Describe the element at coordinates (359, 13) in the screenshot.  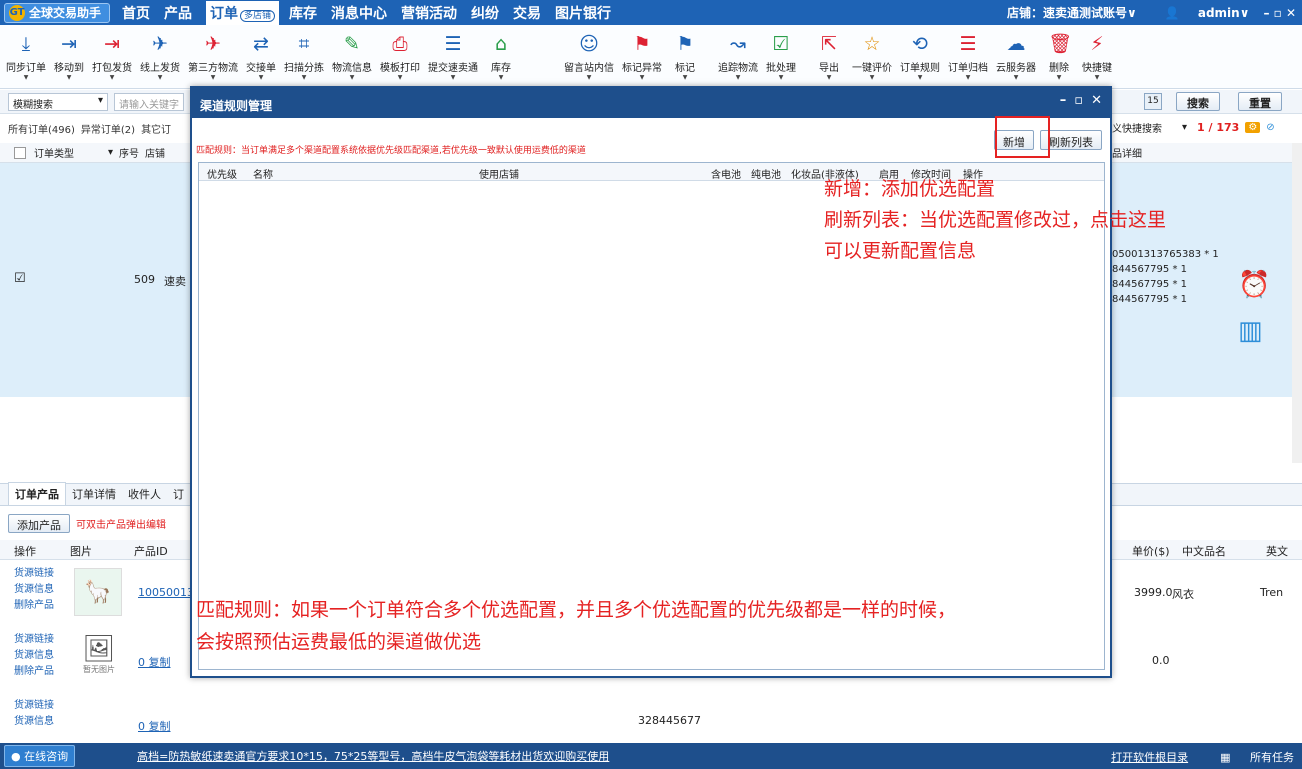
I see `menu-messages: 消息中心` at that location.